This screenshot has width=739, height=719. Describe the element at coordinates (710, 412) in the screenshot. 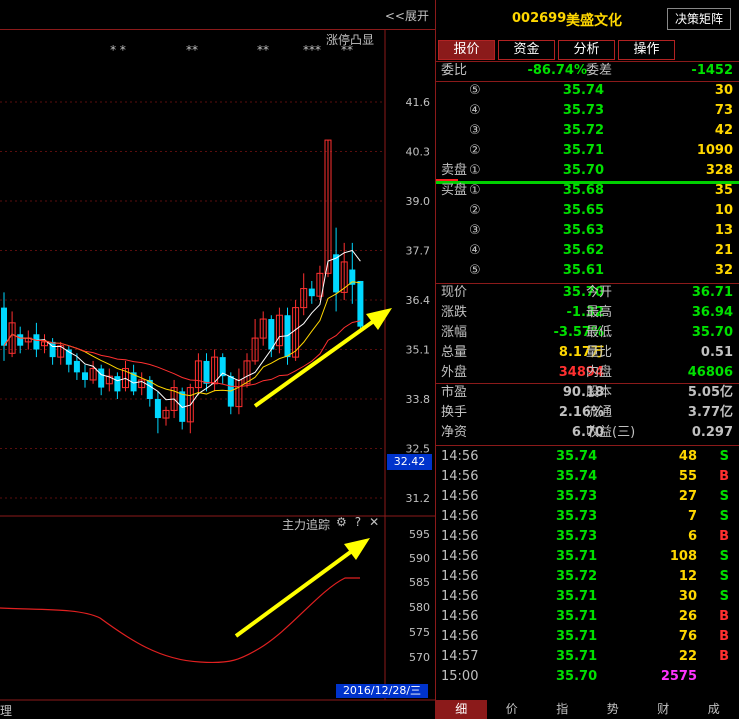

I see `fundamental-value: 3.77亿` at that location.